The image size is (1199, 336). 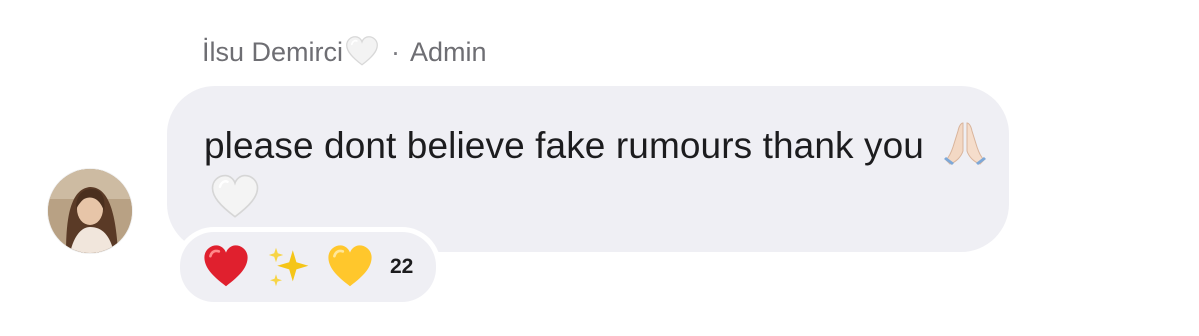 I want to click on reactions-bar: 22, so click(x=308, y=267).